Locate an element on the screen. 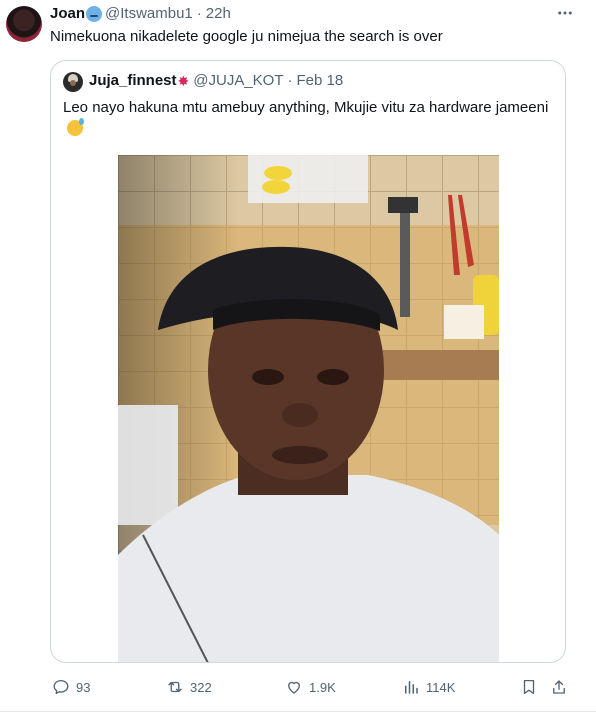 The height and width of the screenshot is (719, 596). quoted-header: Juja_finnest ✸ @JUJA_KOT · Feb 18 is located at coordinates (216, 81).